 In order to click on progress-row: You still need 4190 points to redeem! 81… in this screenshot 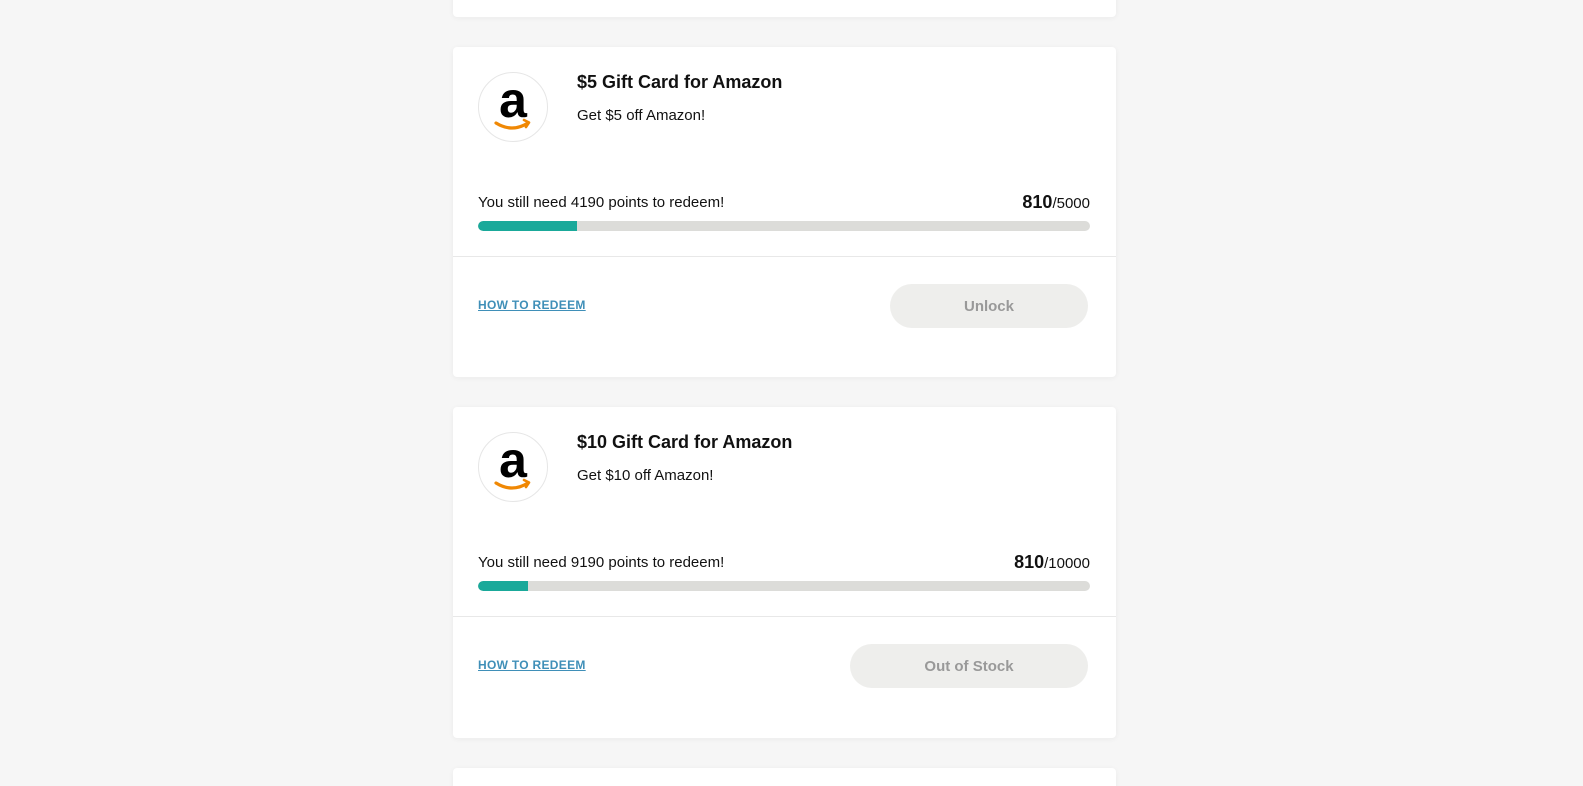, I will do `click(784, 203)`.